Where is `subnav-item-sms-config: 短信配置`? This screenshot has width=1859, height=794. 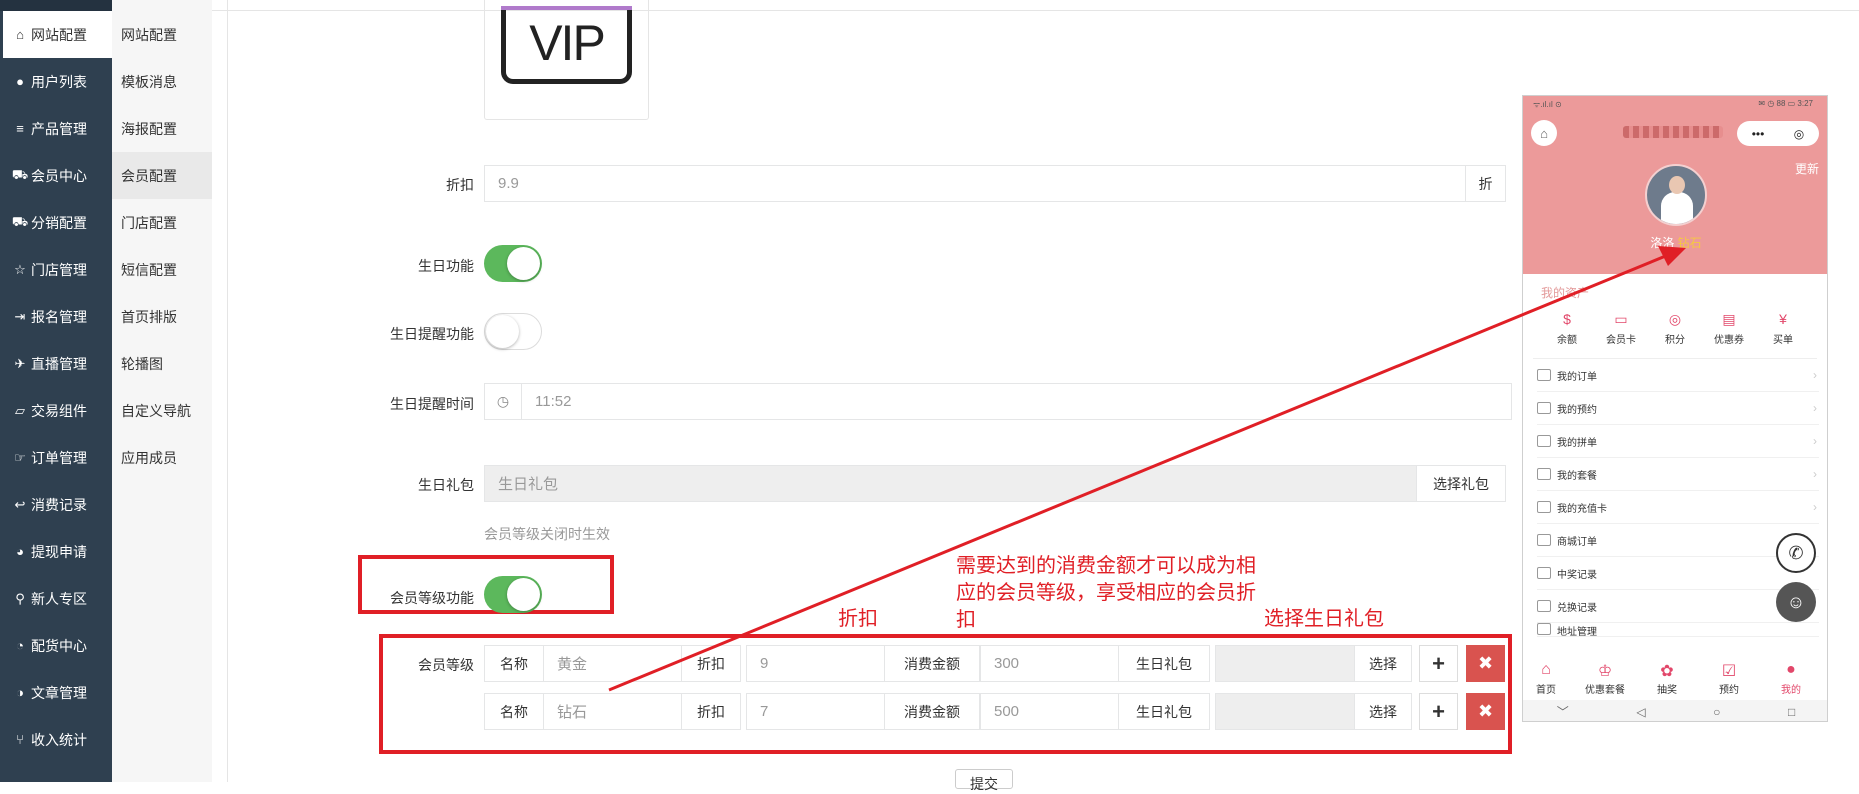 subnav-item-sms-config: 短信配置 is located at coordinates (162, 269).